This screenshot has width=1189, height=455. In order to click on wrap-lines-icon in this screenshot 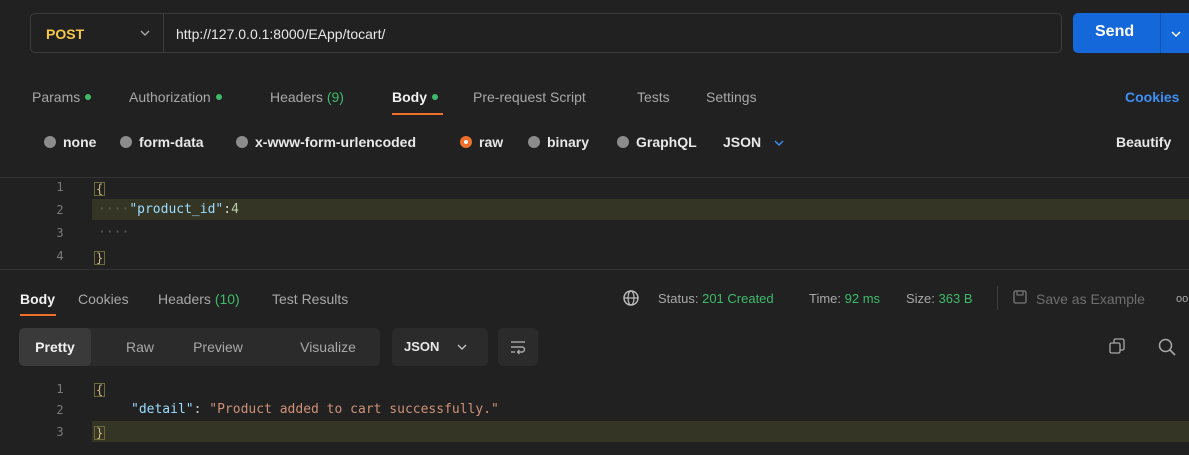, I will do `click(518, 348)`.